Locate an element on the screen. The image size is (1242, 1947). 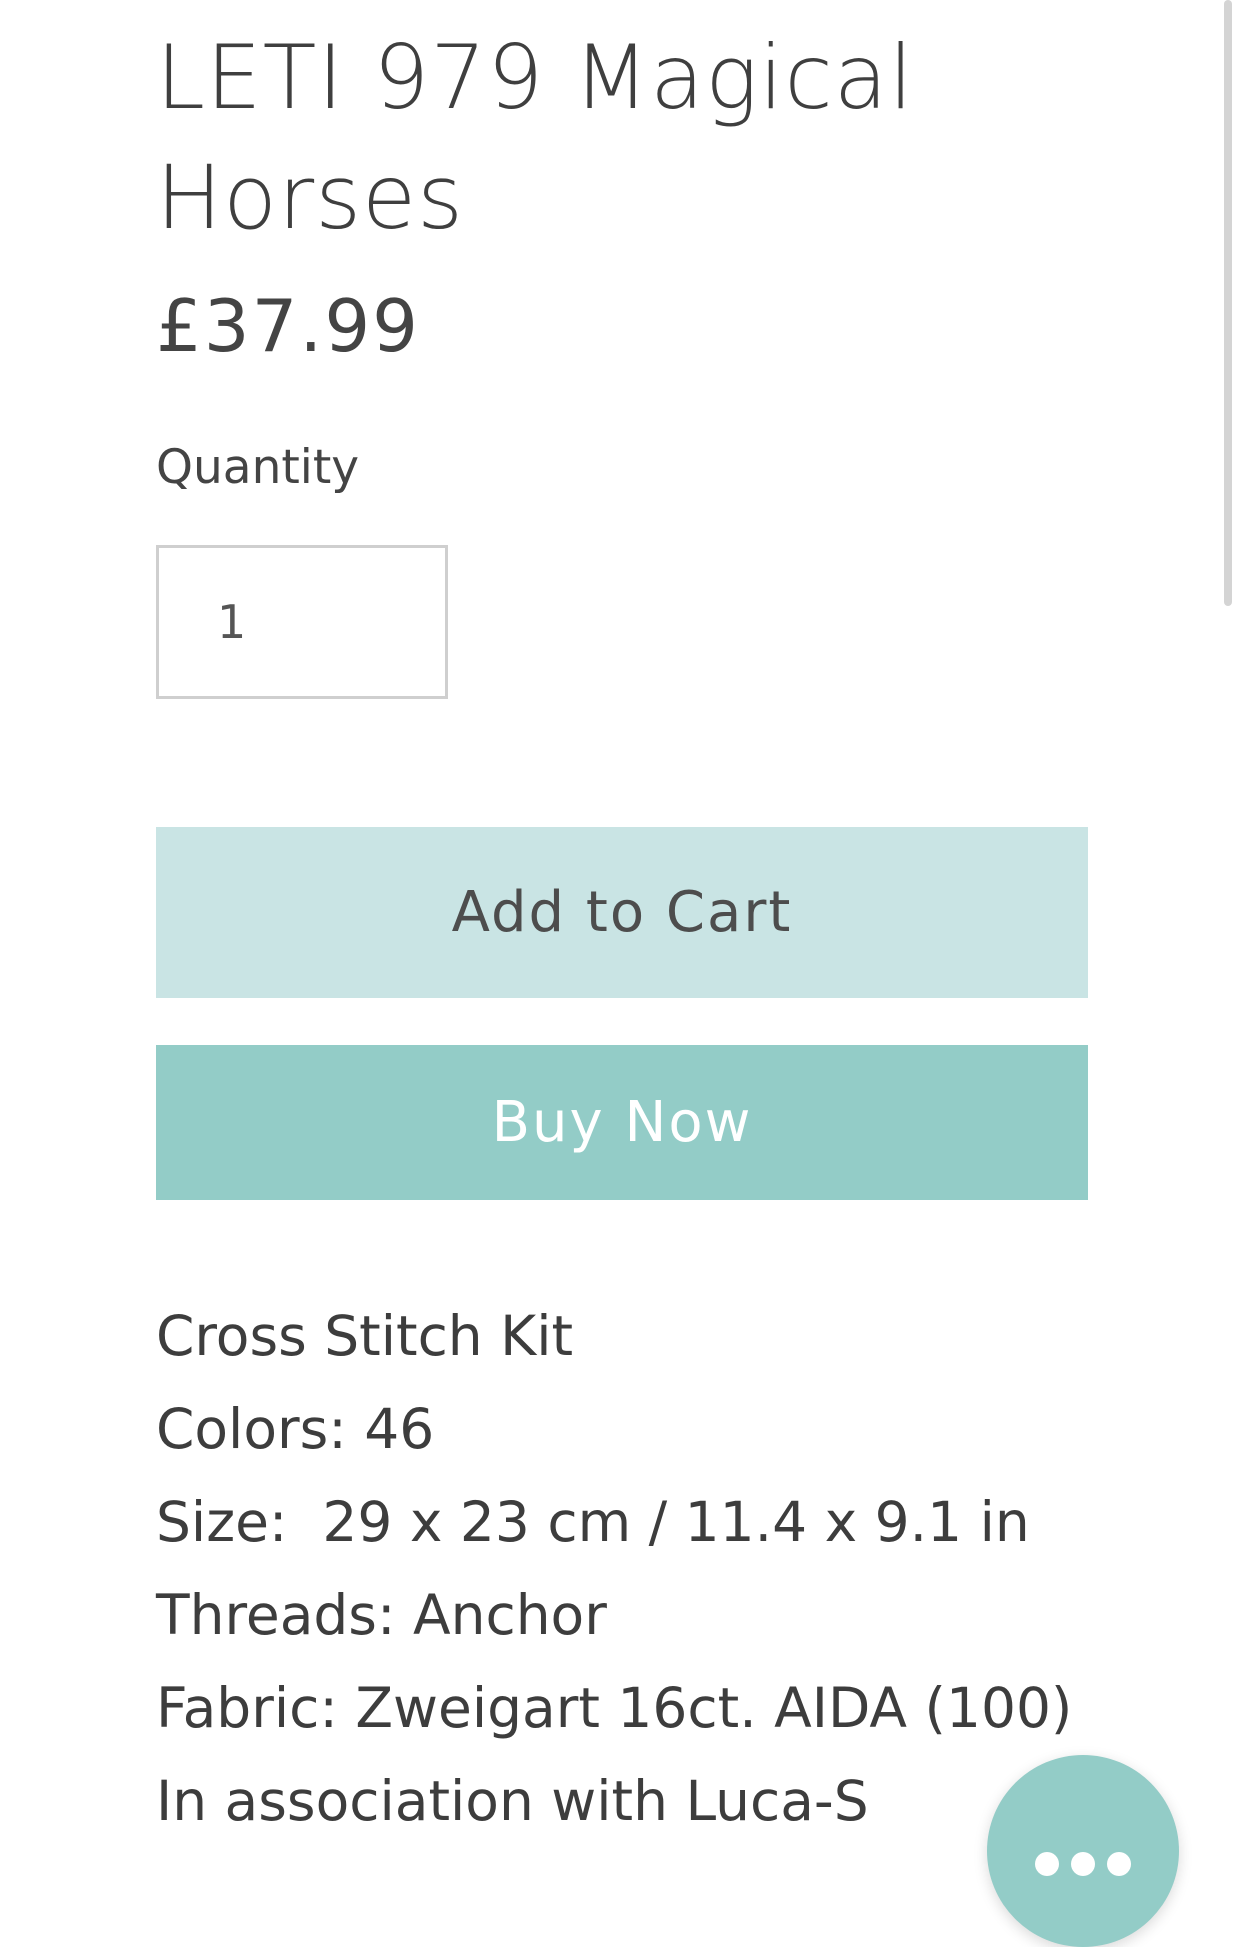
chat-button is located at coordinates (1083, 1851).